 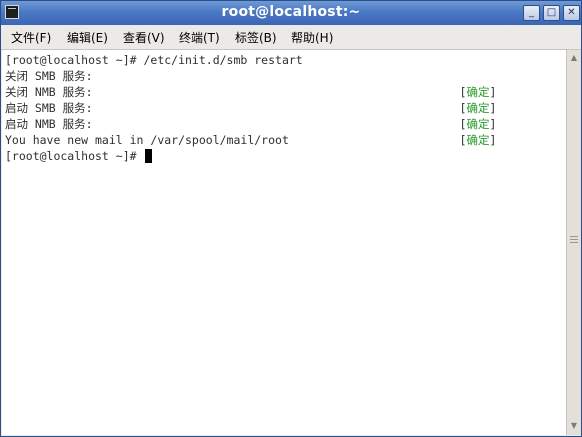 What do you see at coordinates (551, 13) in the screenshot?
I see `maximize-button: □` at bounding box center [551, 13].